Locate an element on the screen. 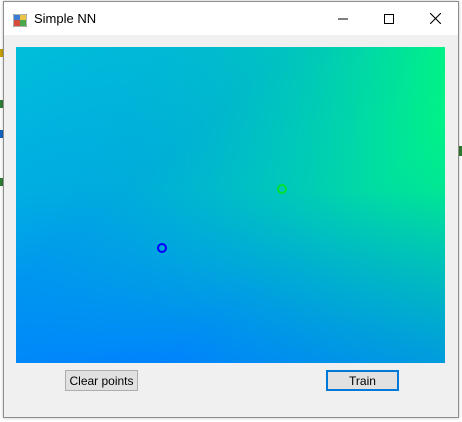  clear-points-button: Clear points is located at coordinates (101, 380).